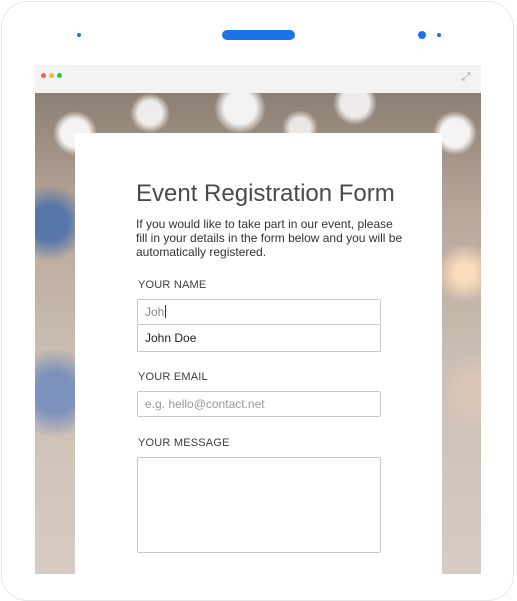 The image size is (517, 601). What do you see at coordinates (259, 312) in the screenshot?
I see `name-input: Joh` at bounding box center [259, 312].